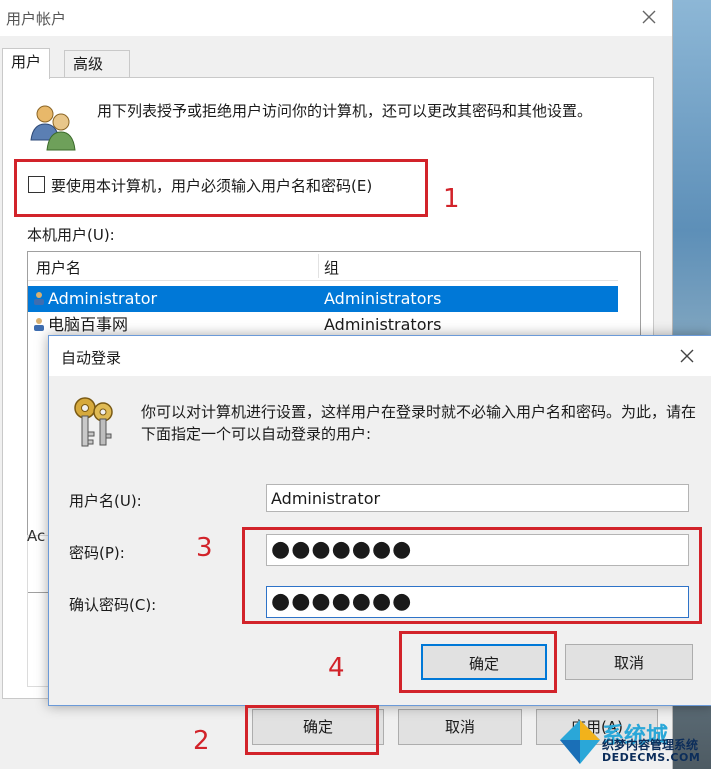  Describe the element at coordinates (97, 63) in the screenshot. I see `tab-advanced: 高级` at that location.